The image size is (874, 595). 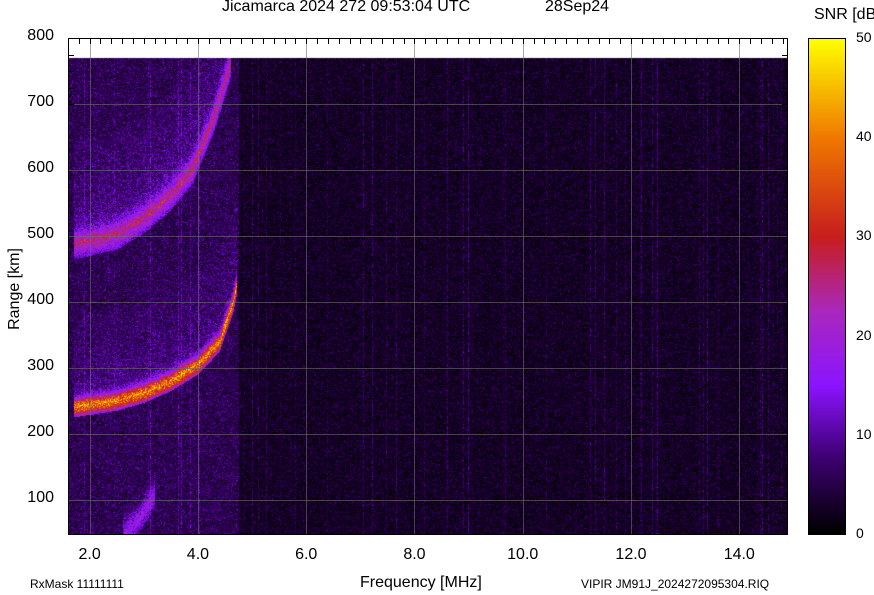 I want to click on colorbar-tick-label: 20, so click(x=864, y=334).